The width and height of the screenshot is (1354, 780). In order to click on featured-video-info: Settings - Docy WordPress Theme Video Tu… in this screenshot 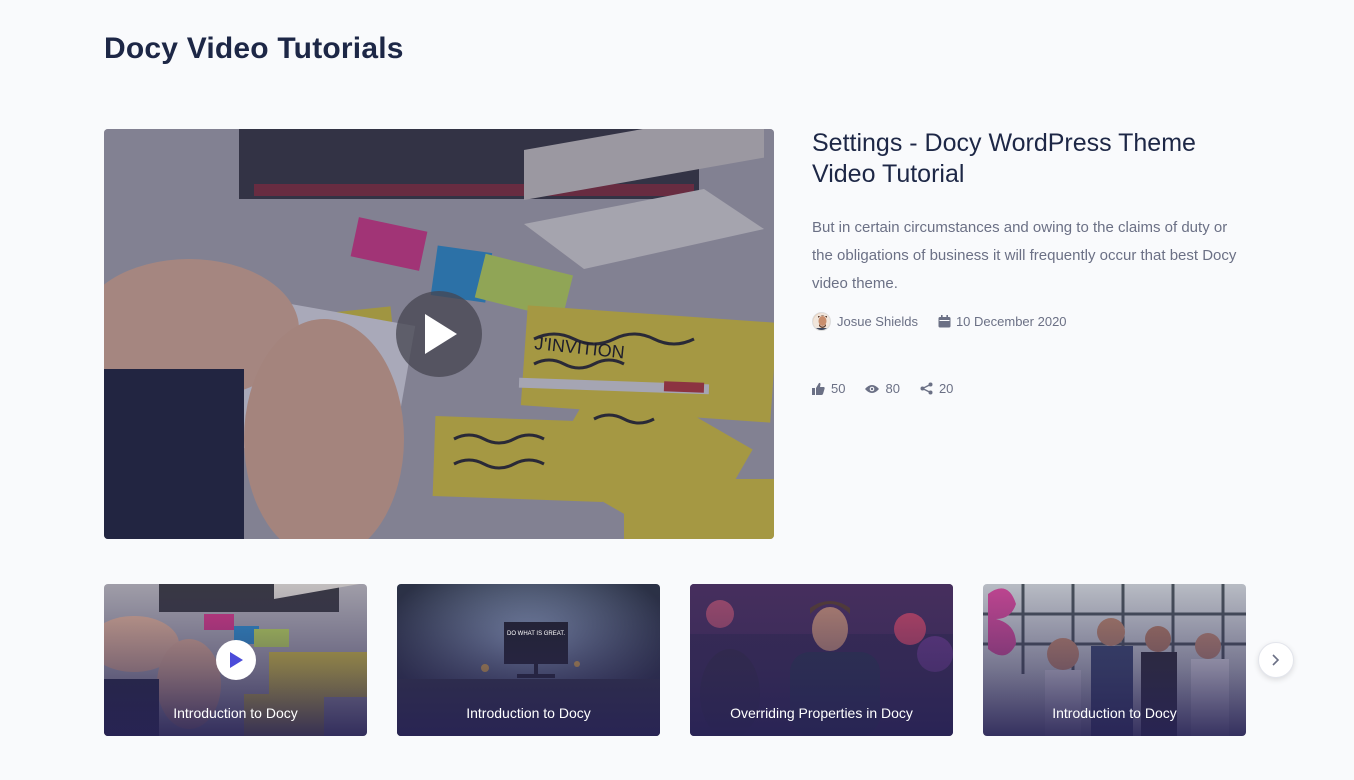, I will do `click(1027, 262)`.